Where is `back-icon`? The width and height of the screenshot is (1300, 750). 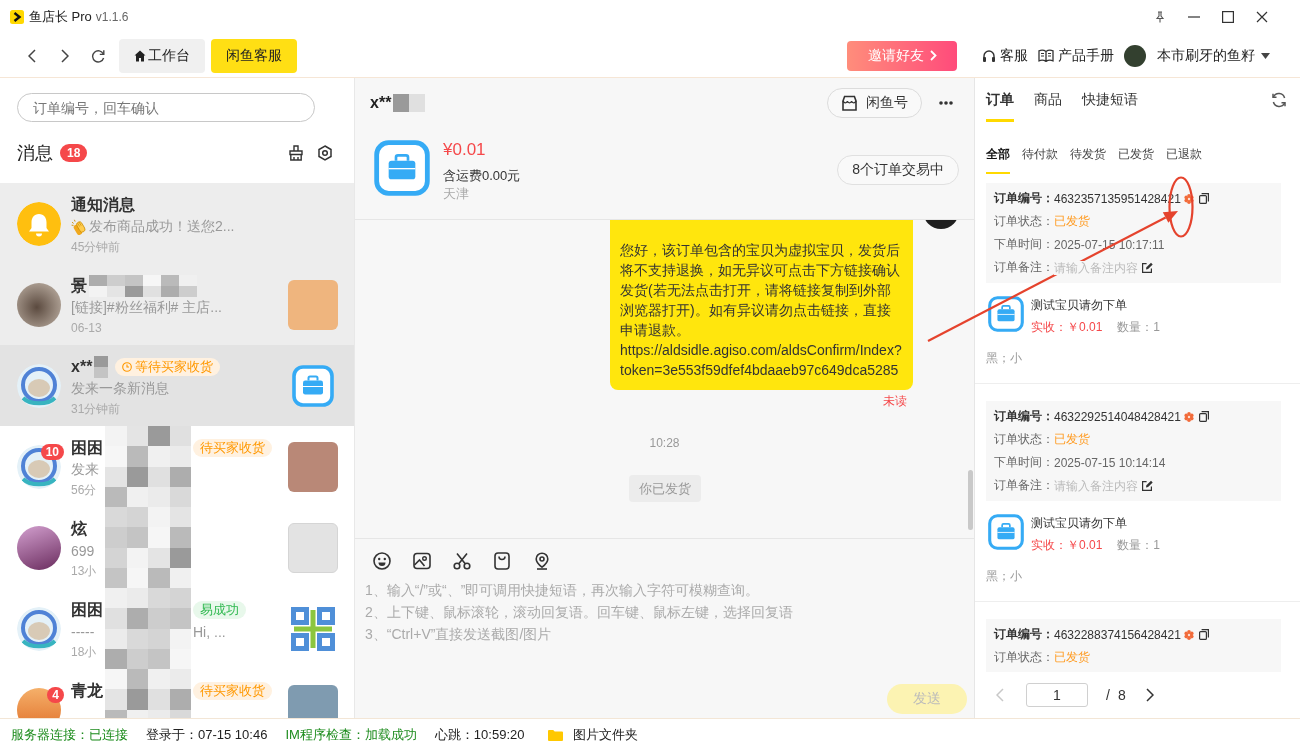
back-icon is located at coordinates (32, 55).